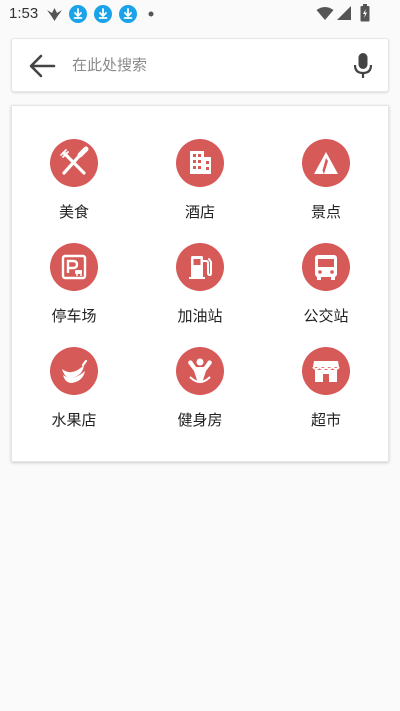  What do you see at coordinates (200, 371) in the screenshot?
I see `fitness-icon` at bounding box center [200, 371].